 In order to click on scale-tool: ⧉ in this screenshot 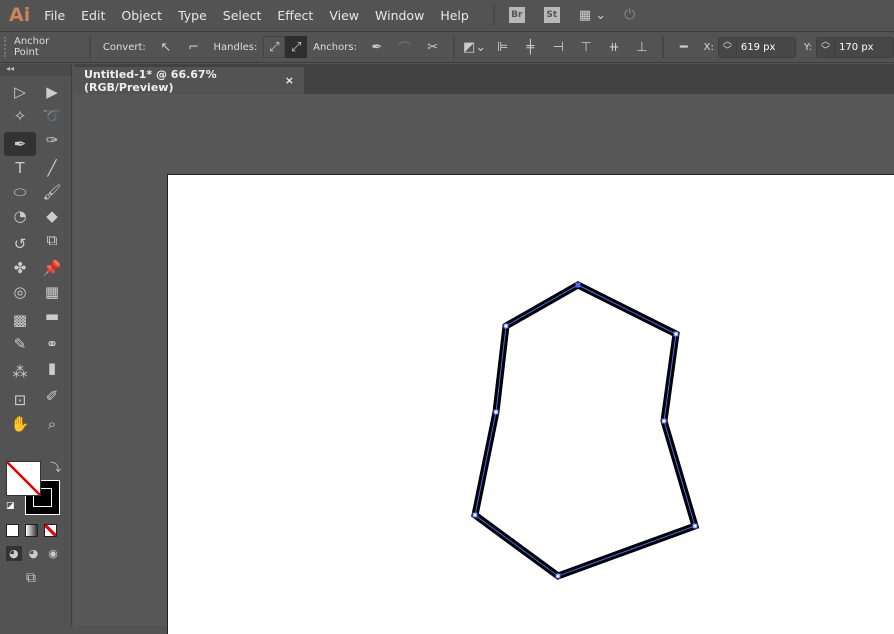, I will do `click(52, 240)`.